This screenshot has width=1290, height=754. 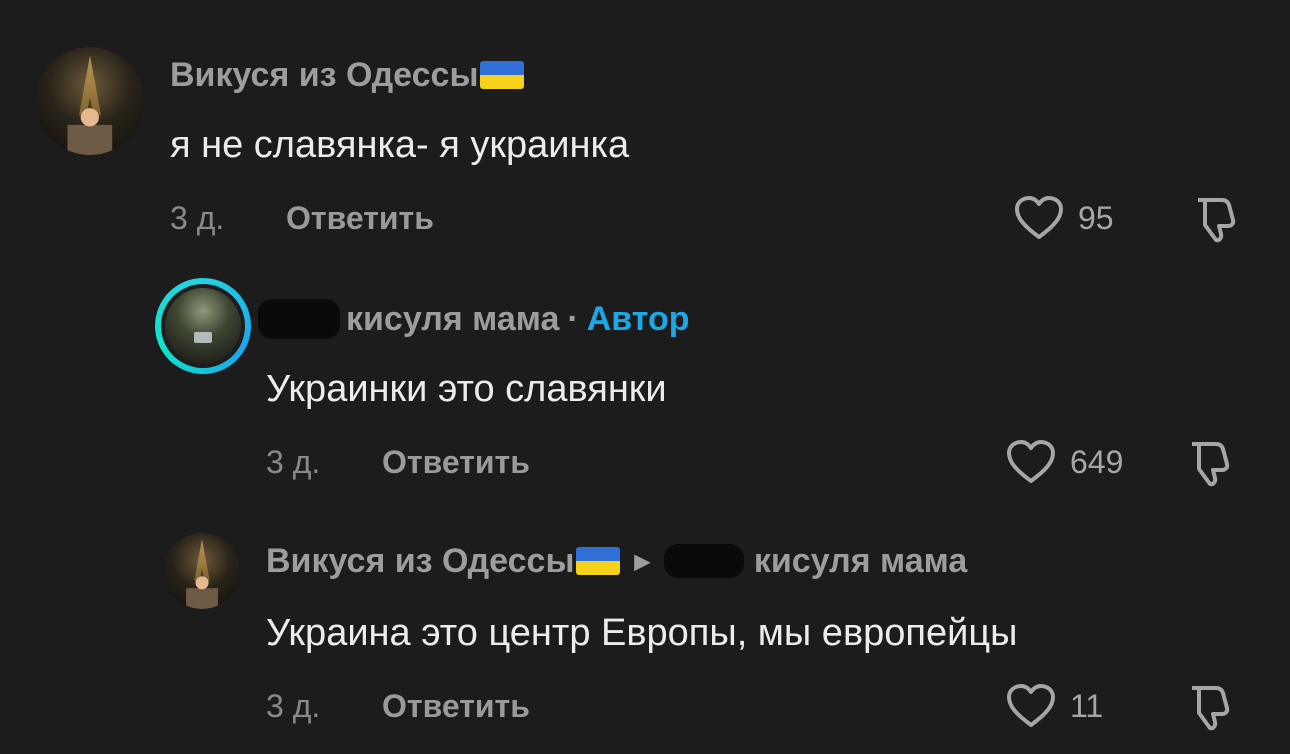 I want to click on username-text: кисуля мама, so click(x=453, y=318).